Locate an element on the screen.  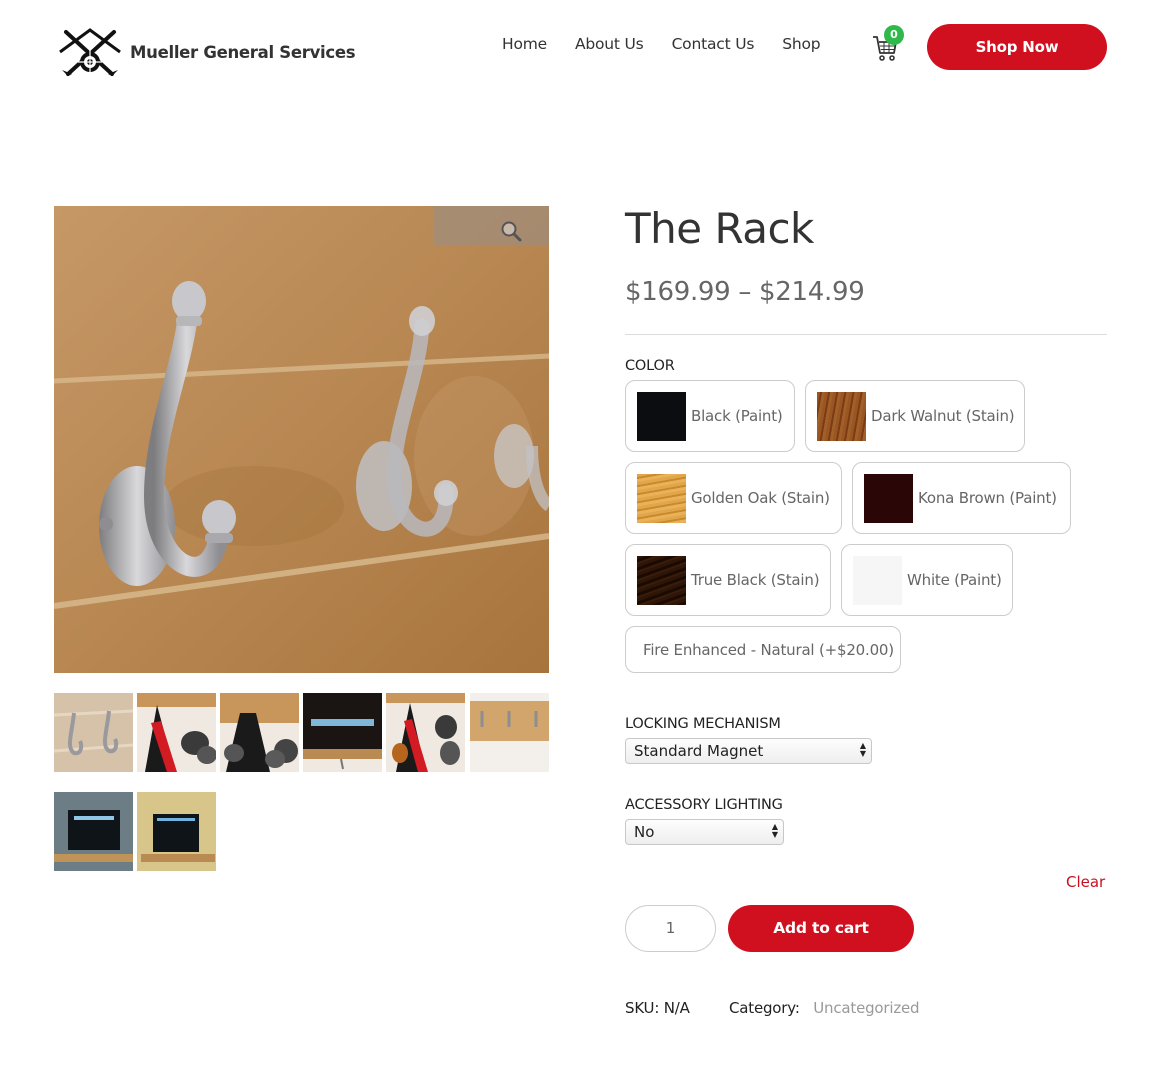
nav-shop: Shop is located at coordinates (801, 44).